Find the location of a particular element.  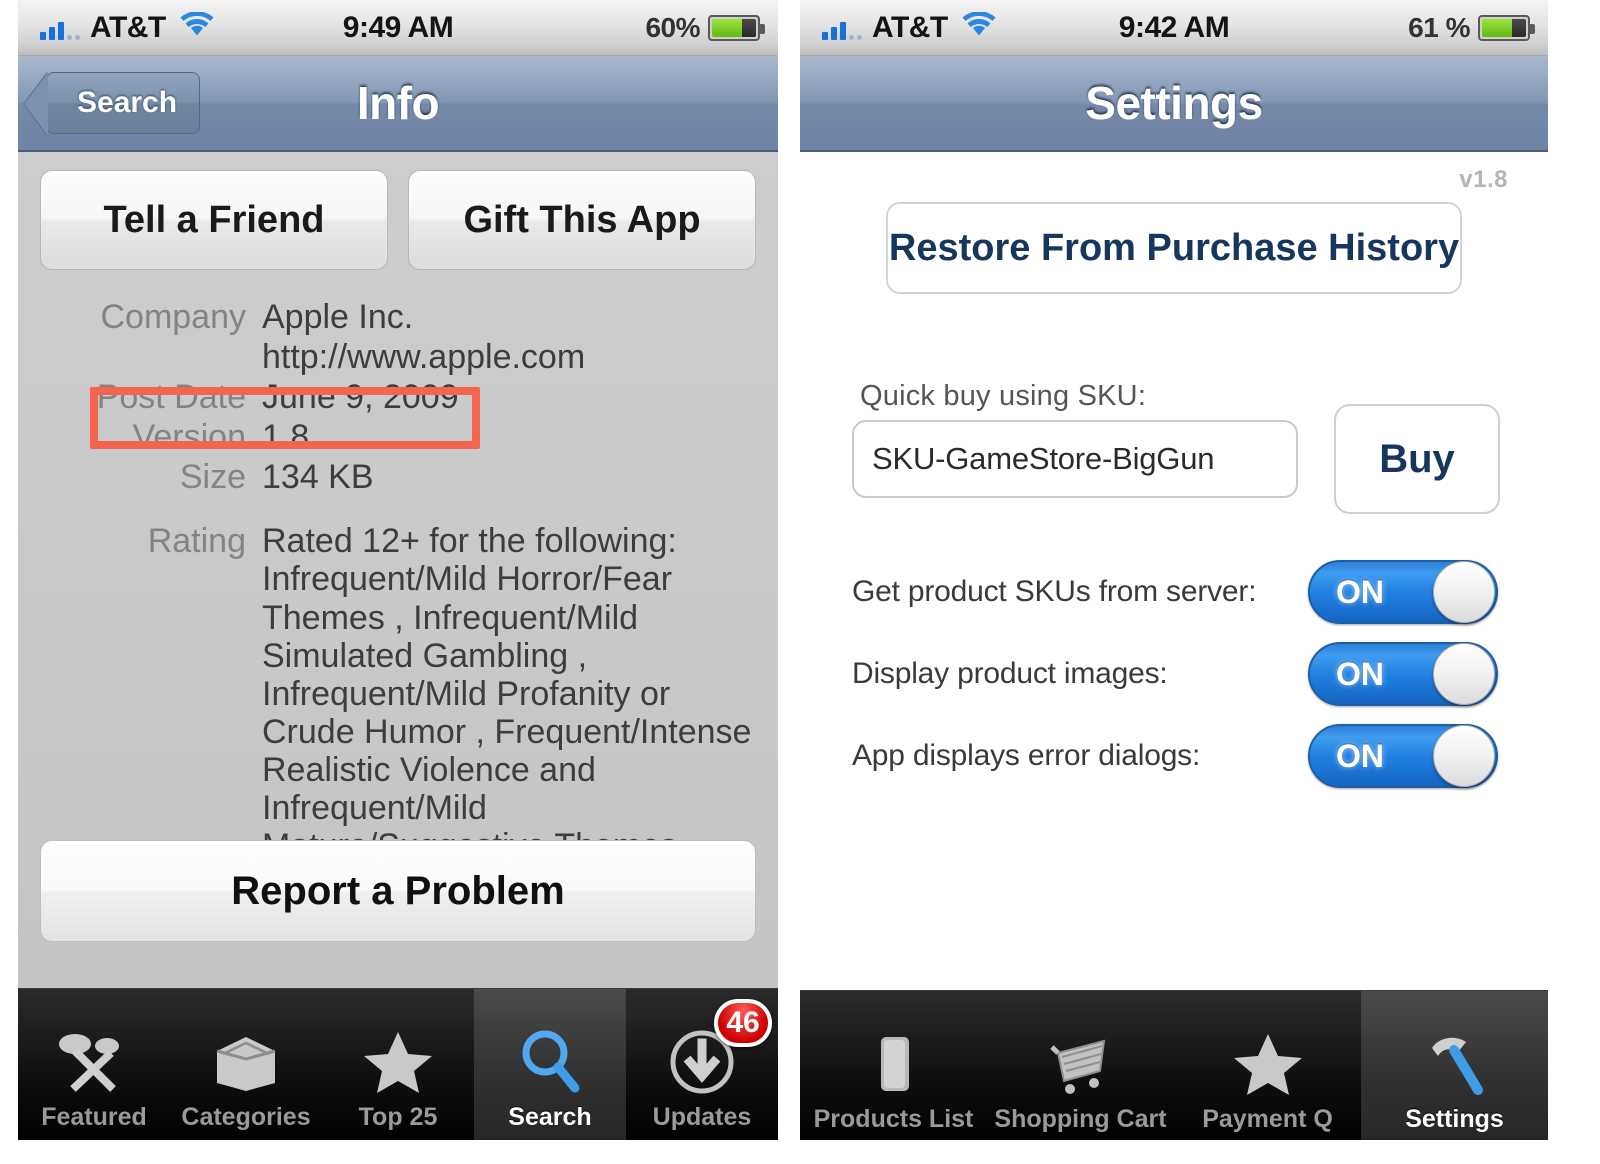

spotlights-icon is located at coordinates (94, 1062).